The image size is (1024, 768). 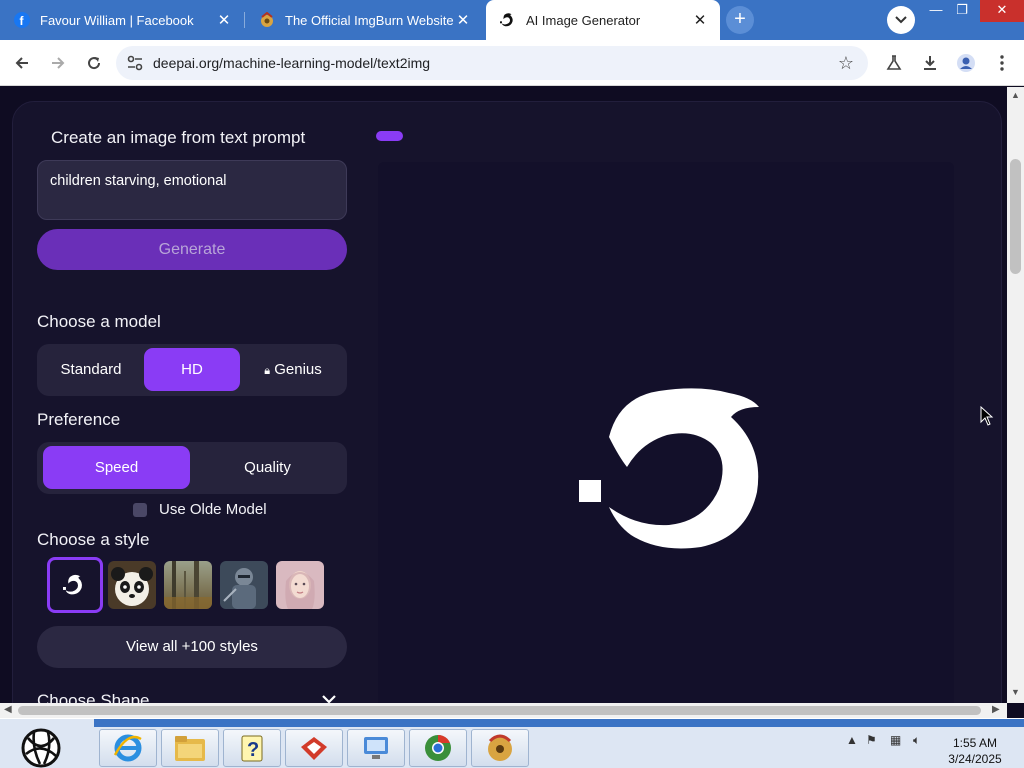 I want to click on taskbar-explorer, so click(x=190, y=748).